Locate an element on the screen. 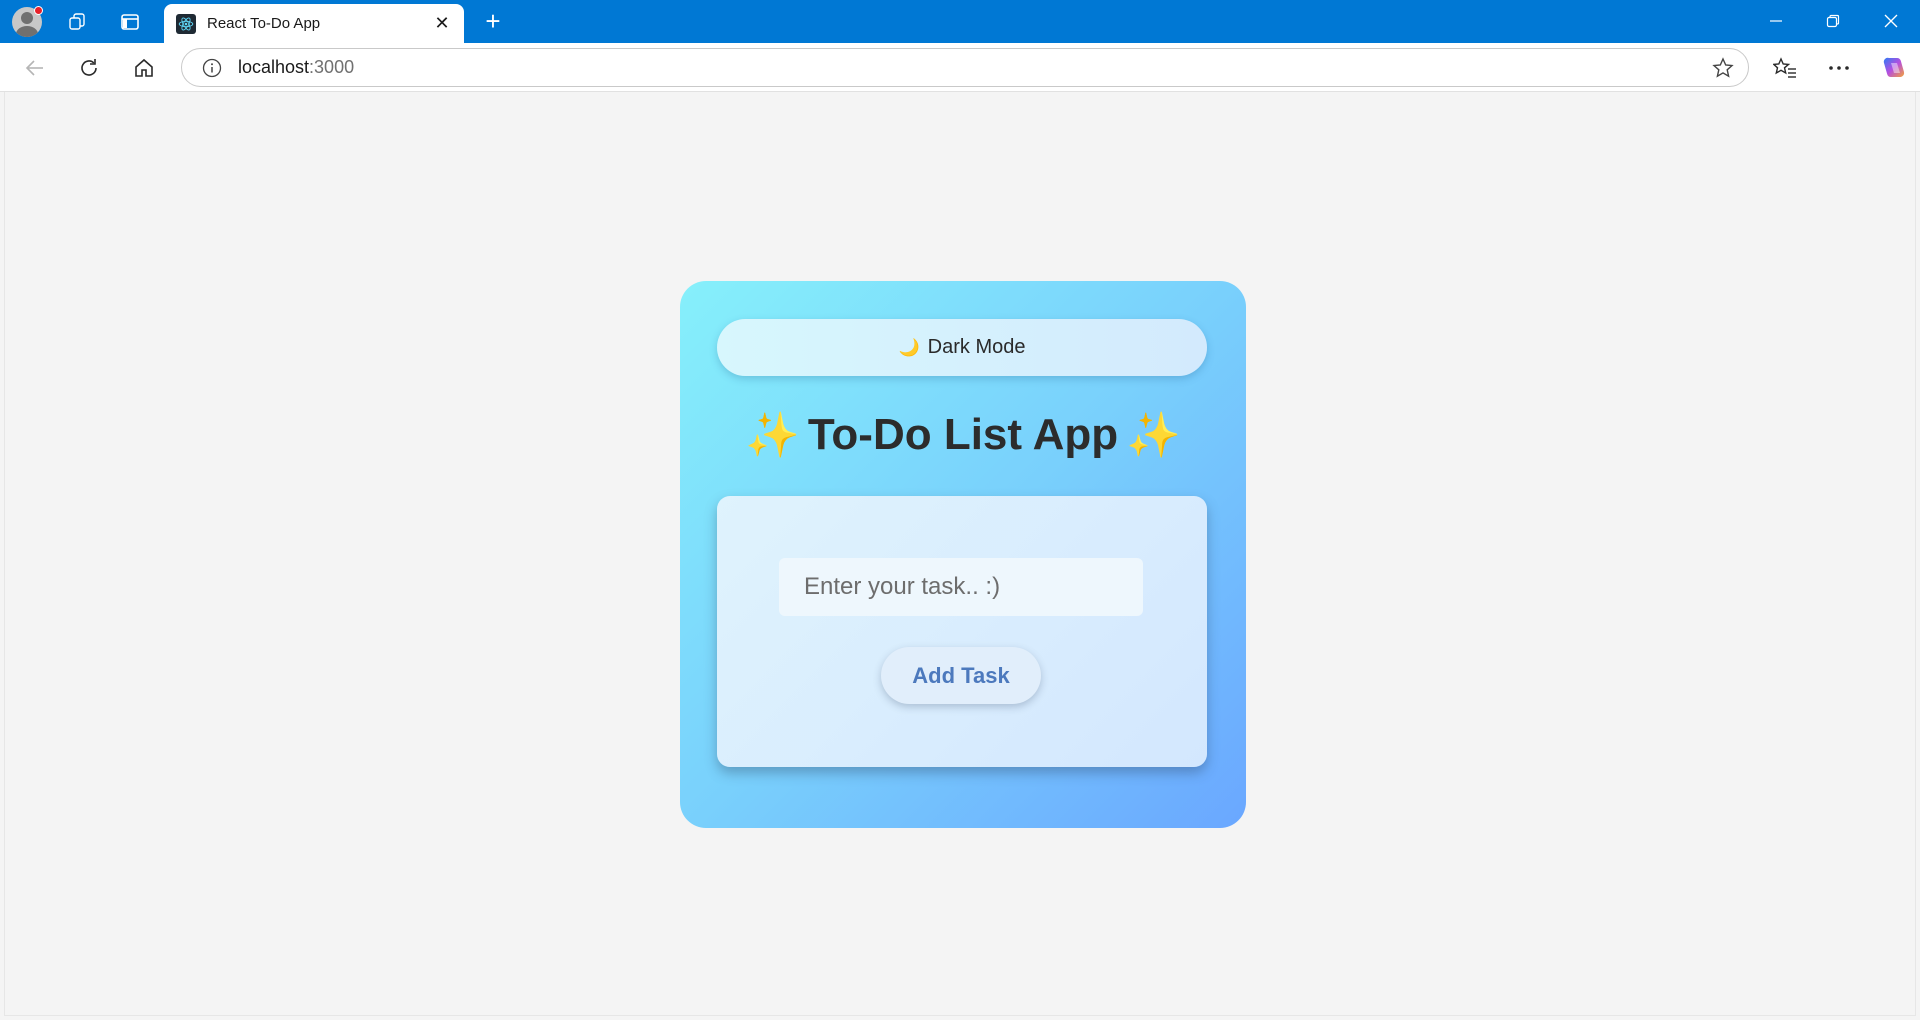 The image size is (1920, 1020). notification-dot is located at coordinates (38, 10).